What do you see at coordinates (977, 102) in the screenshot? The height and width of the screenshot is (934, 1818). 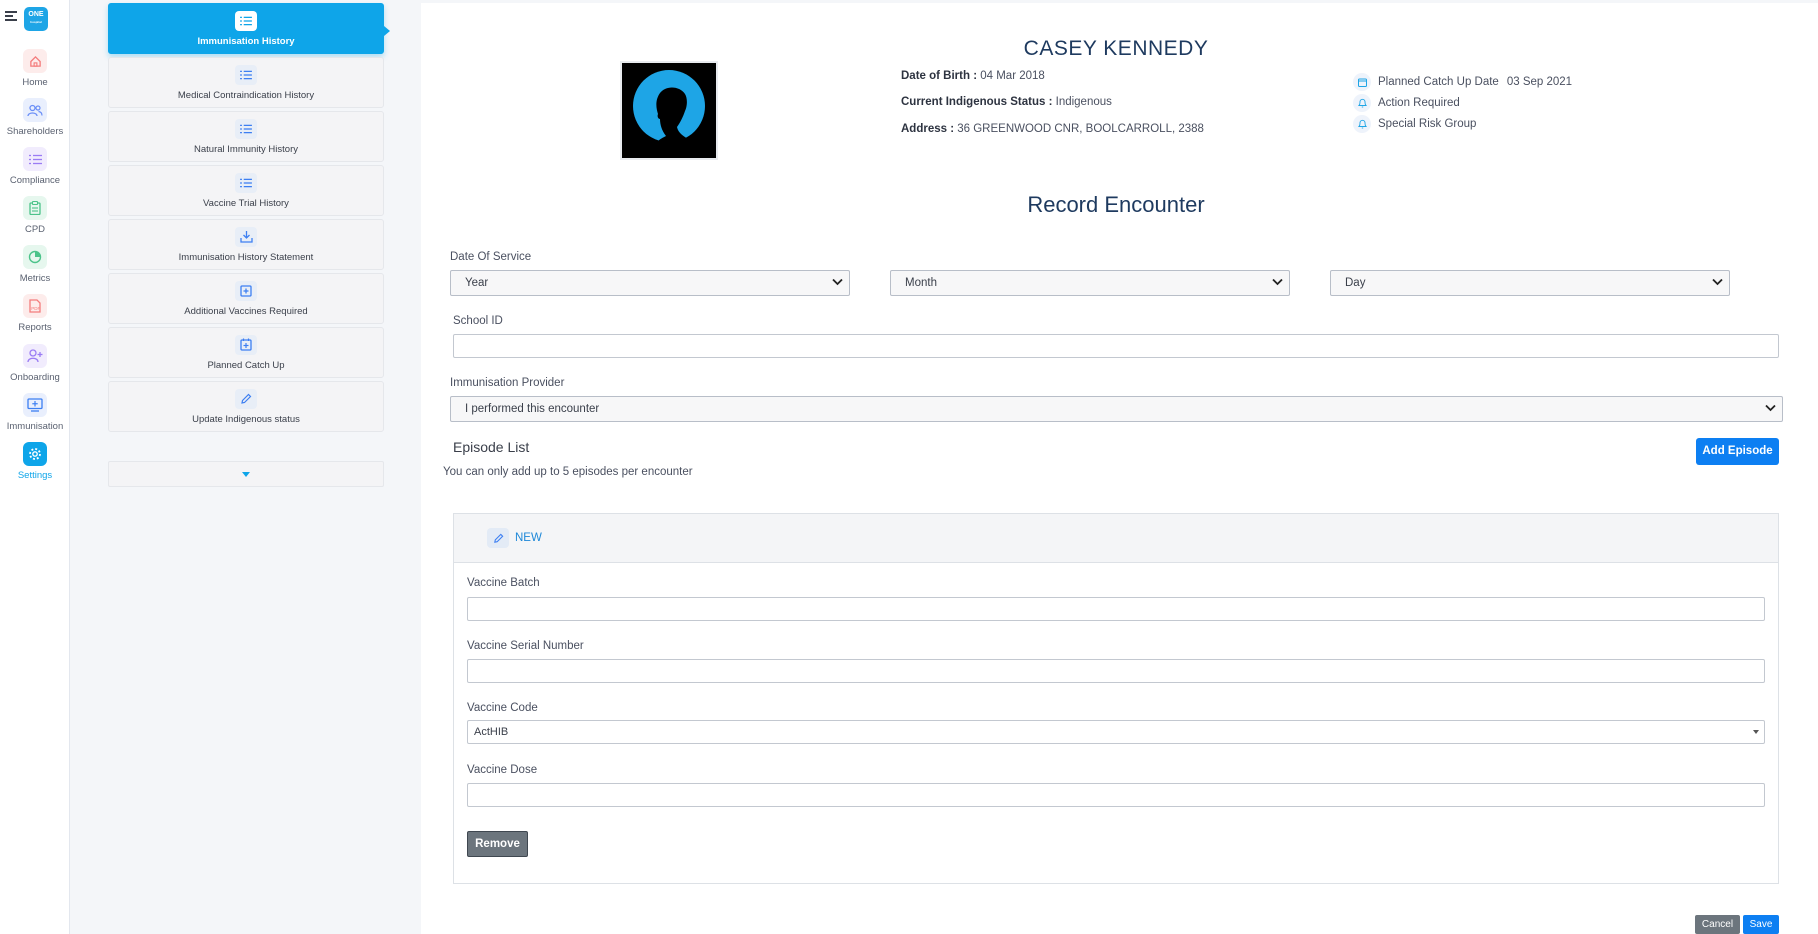 I see `indigenous-label: Current Indigenous Status :` at bounding box center [977, 102].